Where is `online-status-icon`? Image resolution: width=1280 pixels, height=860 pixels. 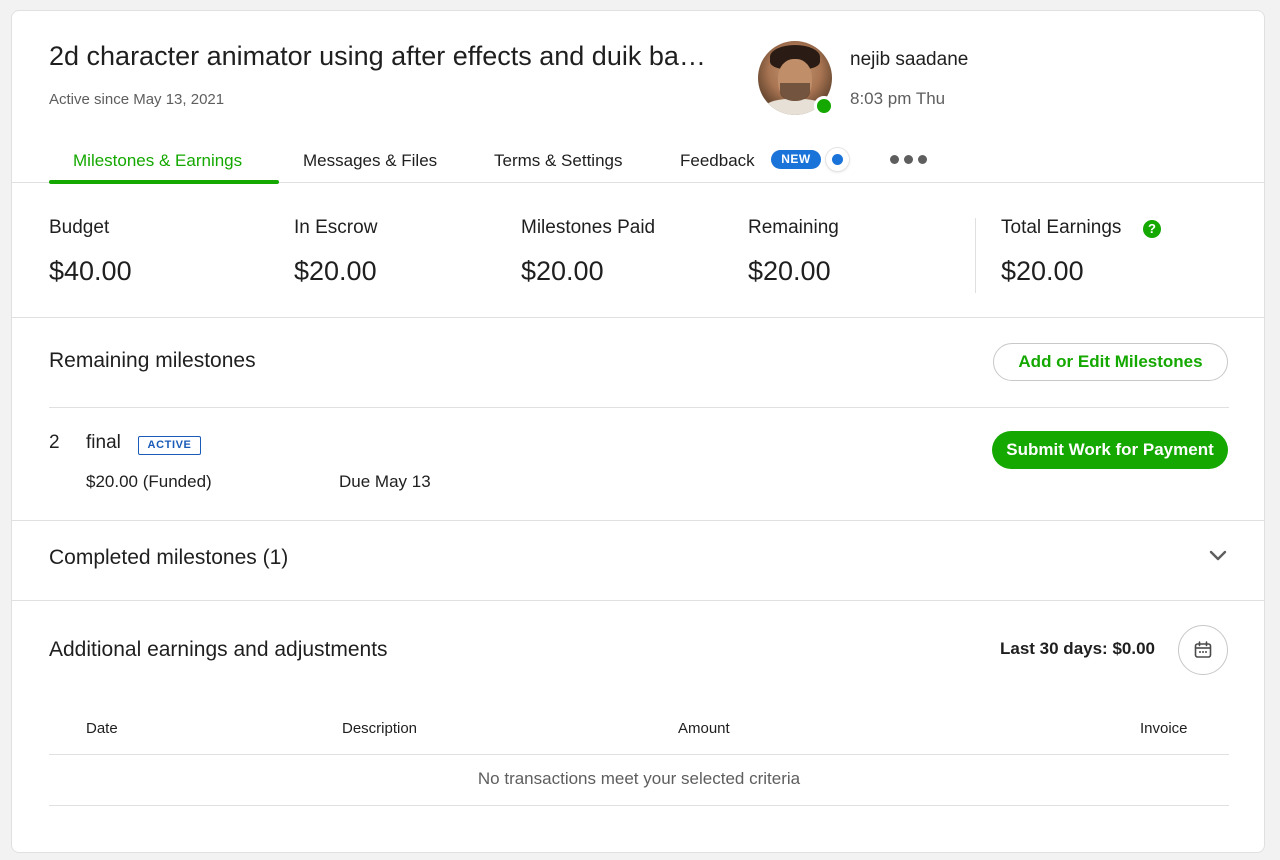 online-status-icon is located at coordinates (824, 106).